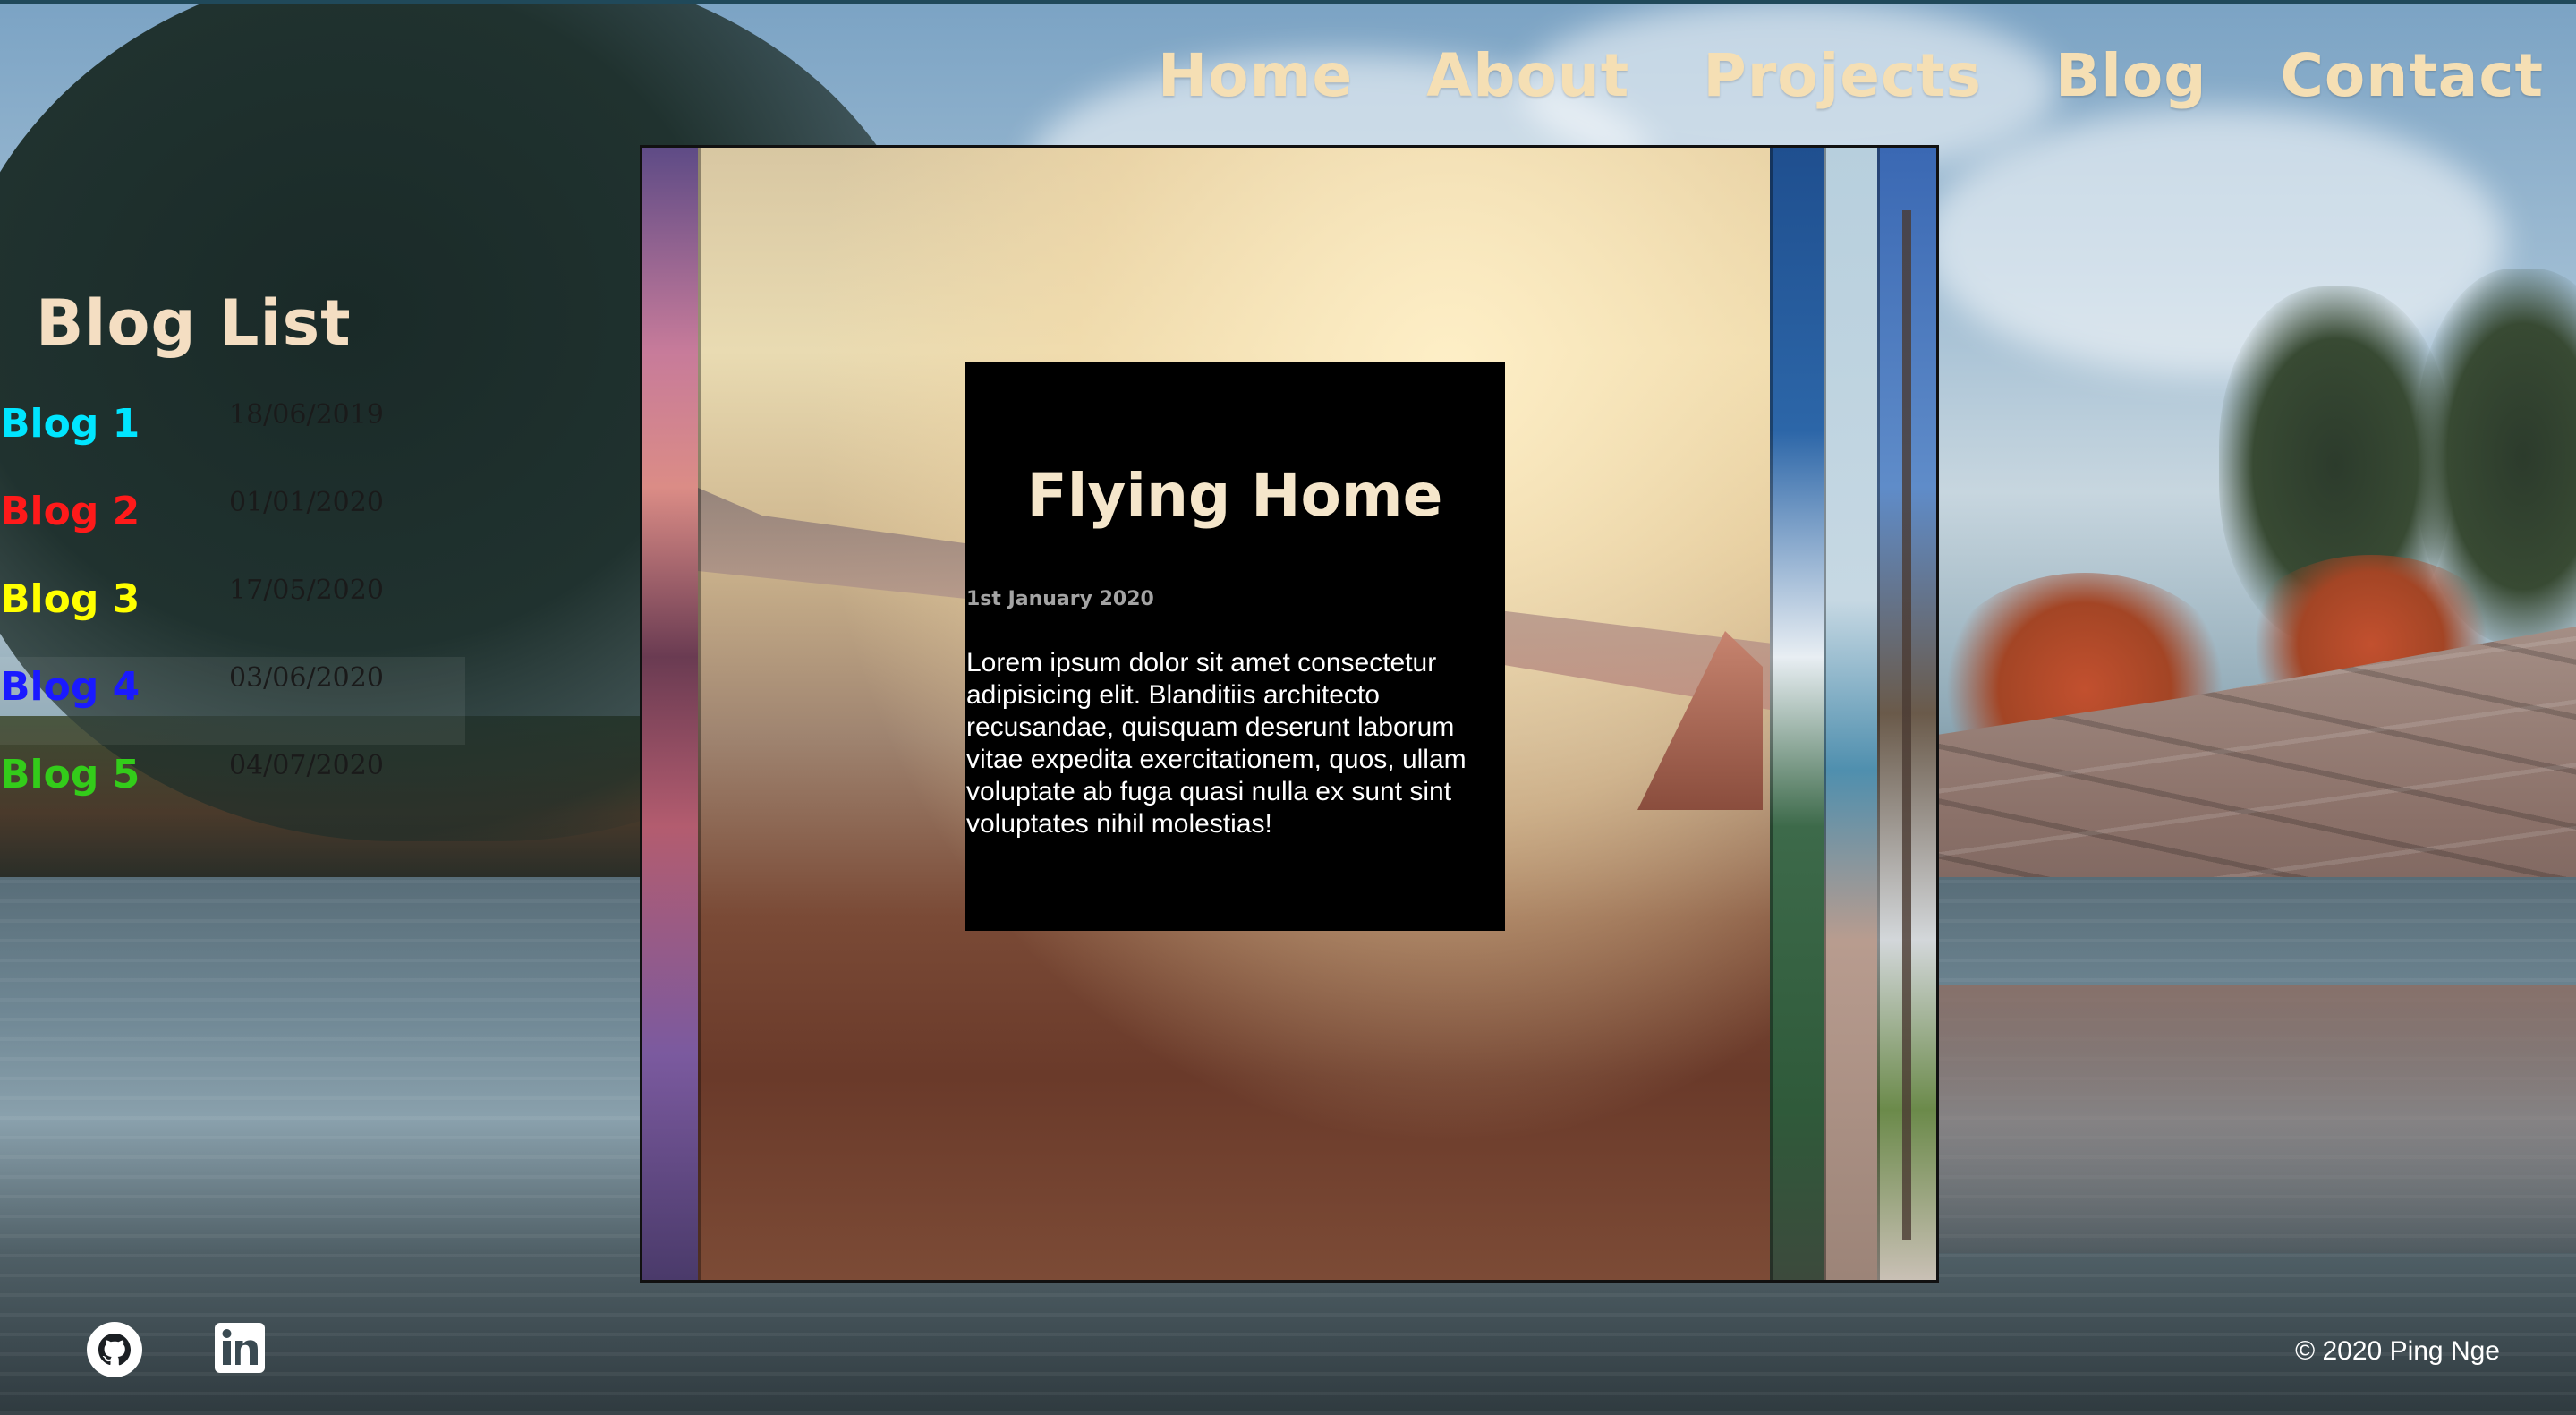  I want to click on nav-item-contact: Contact, so click(2412, 75).